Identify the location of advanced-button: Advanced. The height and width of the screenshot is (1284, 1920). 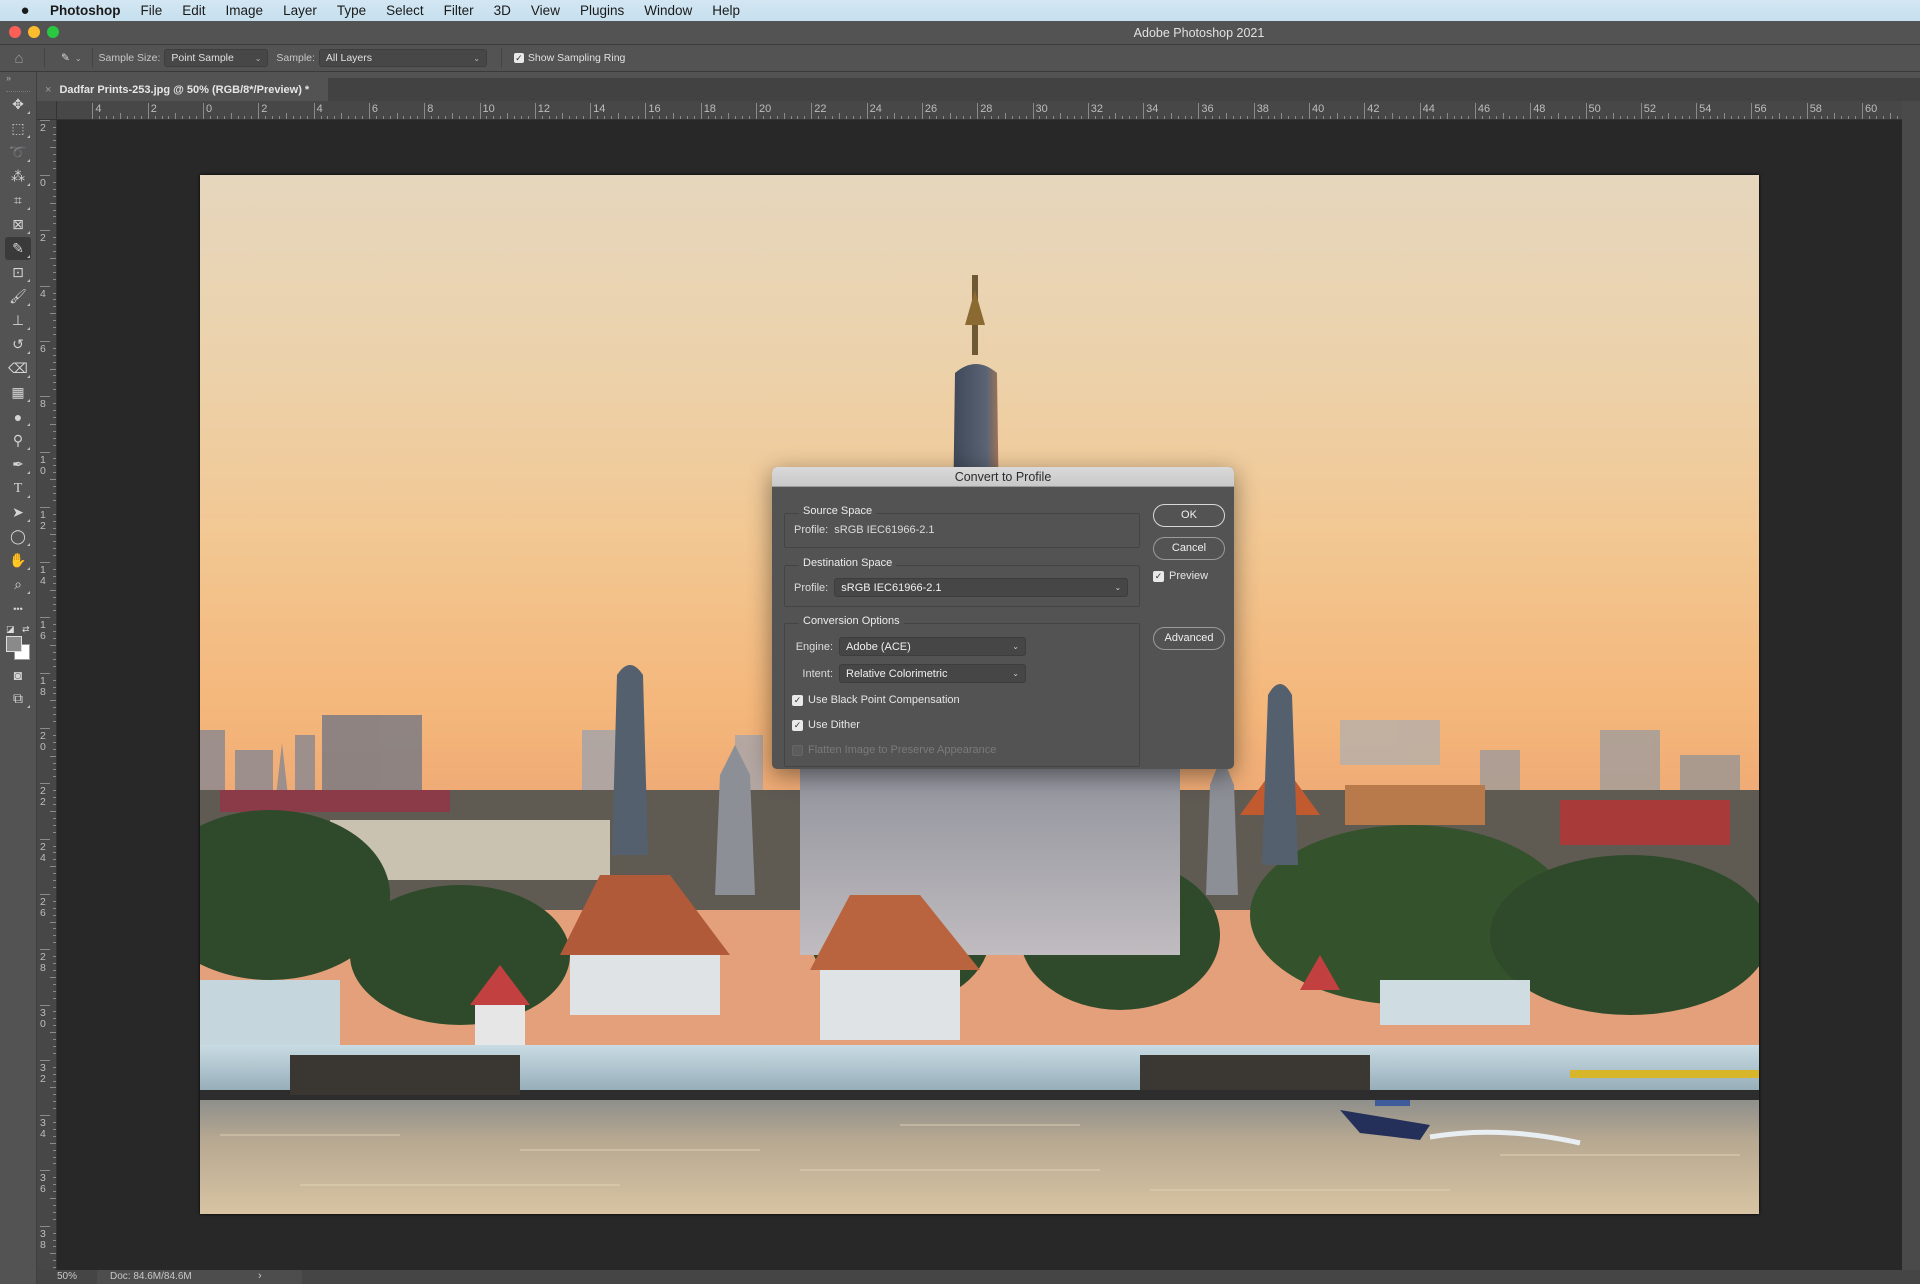
(1189, 638).